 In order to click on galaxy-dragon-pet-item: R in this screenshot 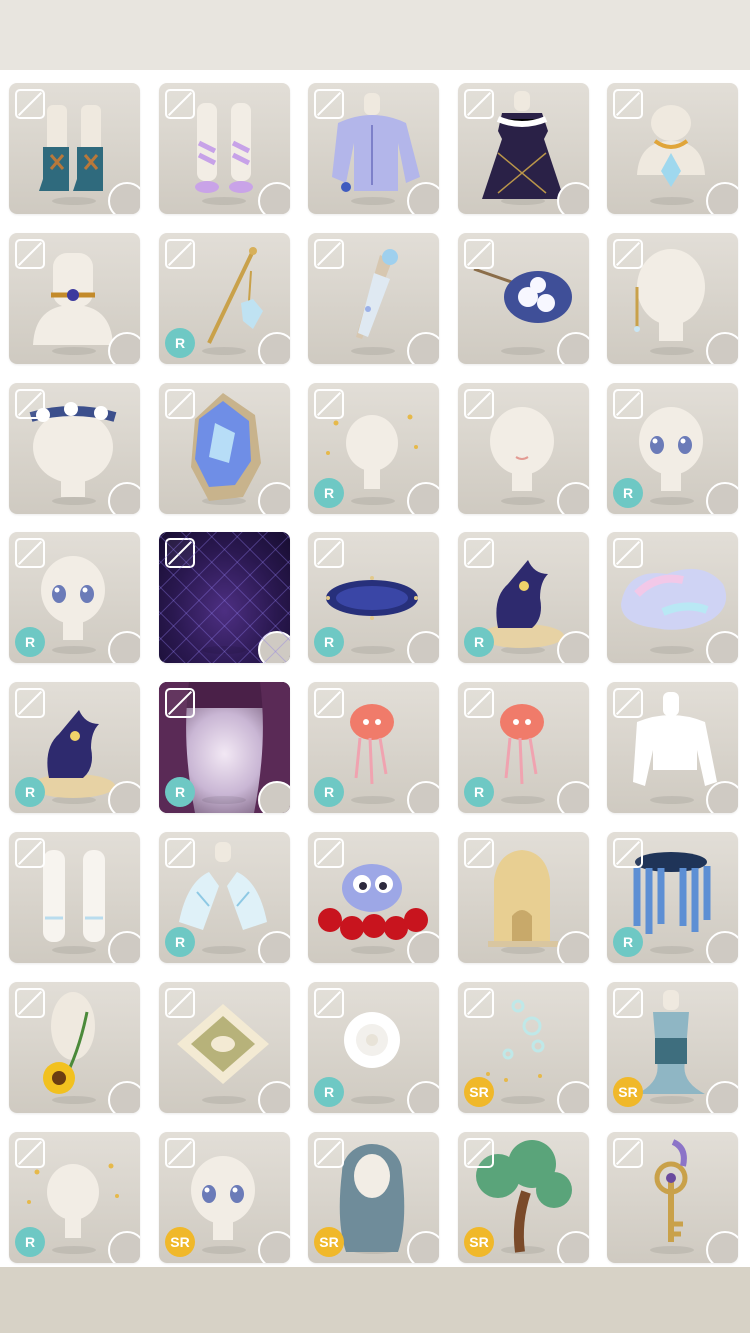, I will do `click(74, 747)`.